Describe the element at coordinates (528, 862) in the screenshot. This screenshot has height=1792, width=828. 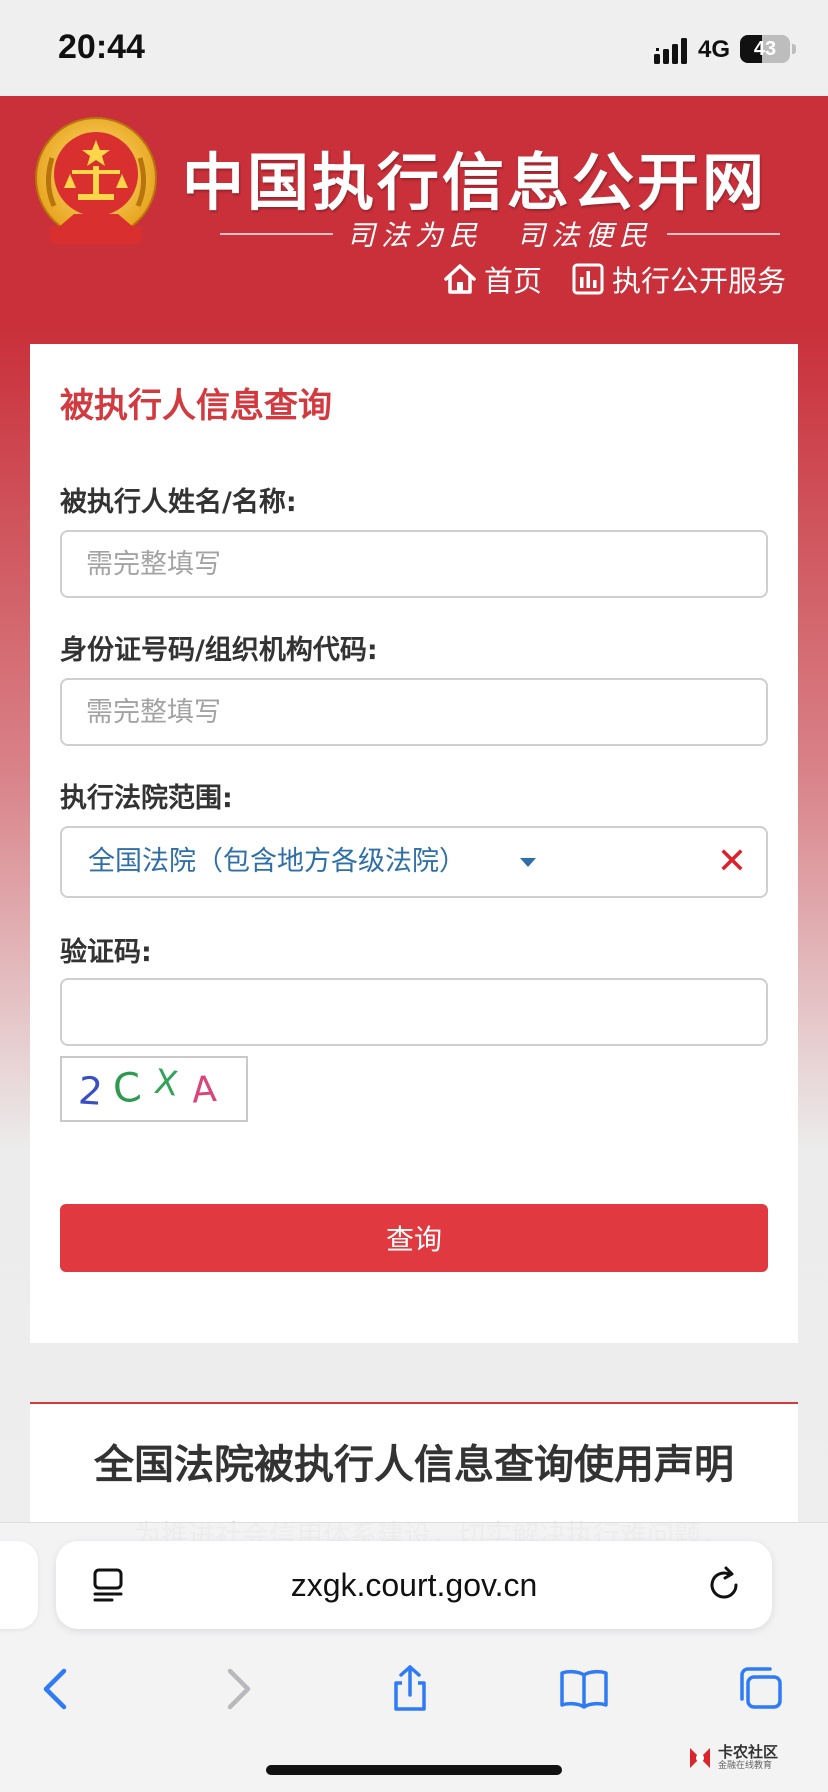
I see `caret-down-icon` at that location.